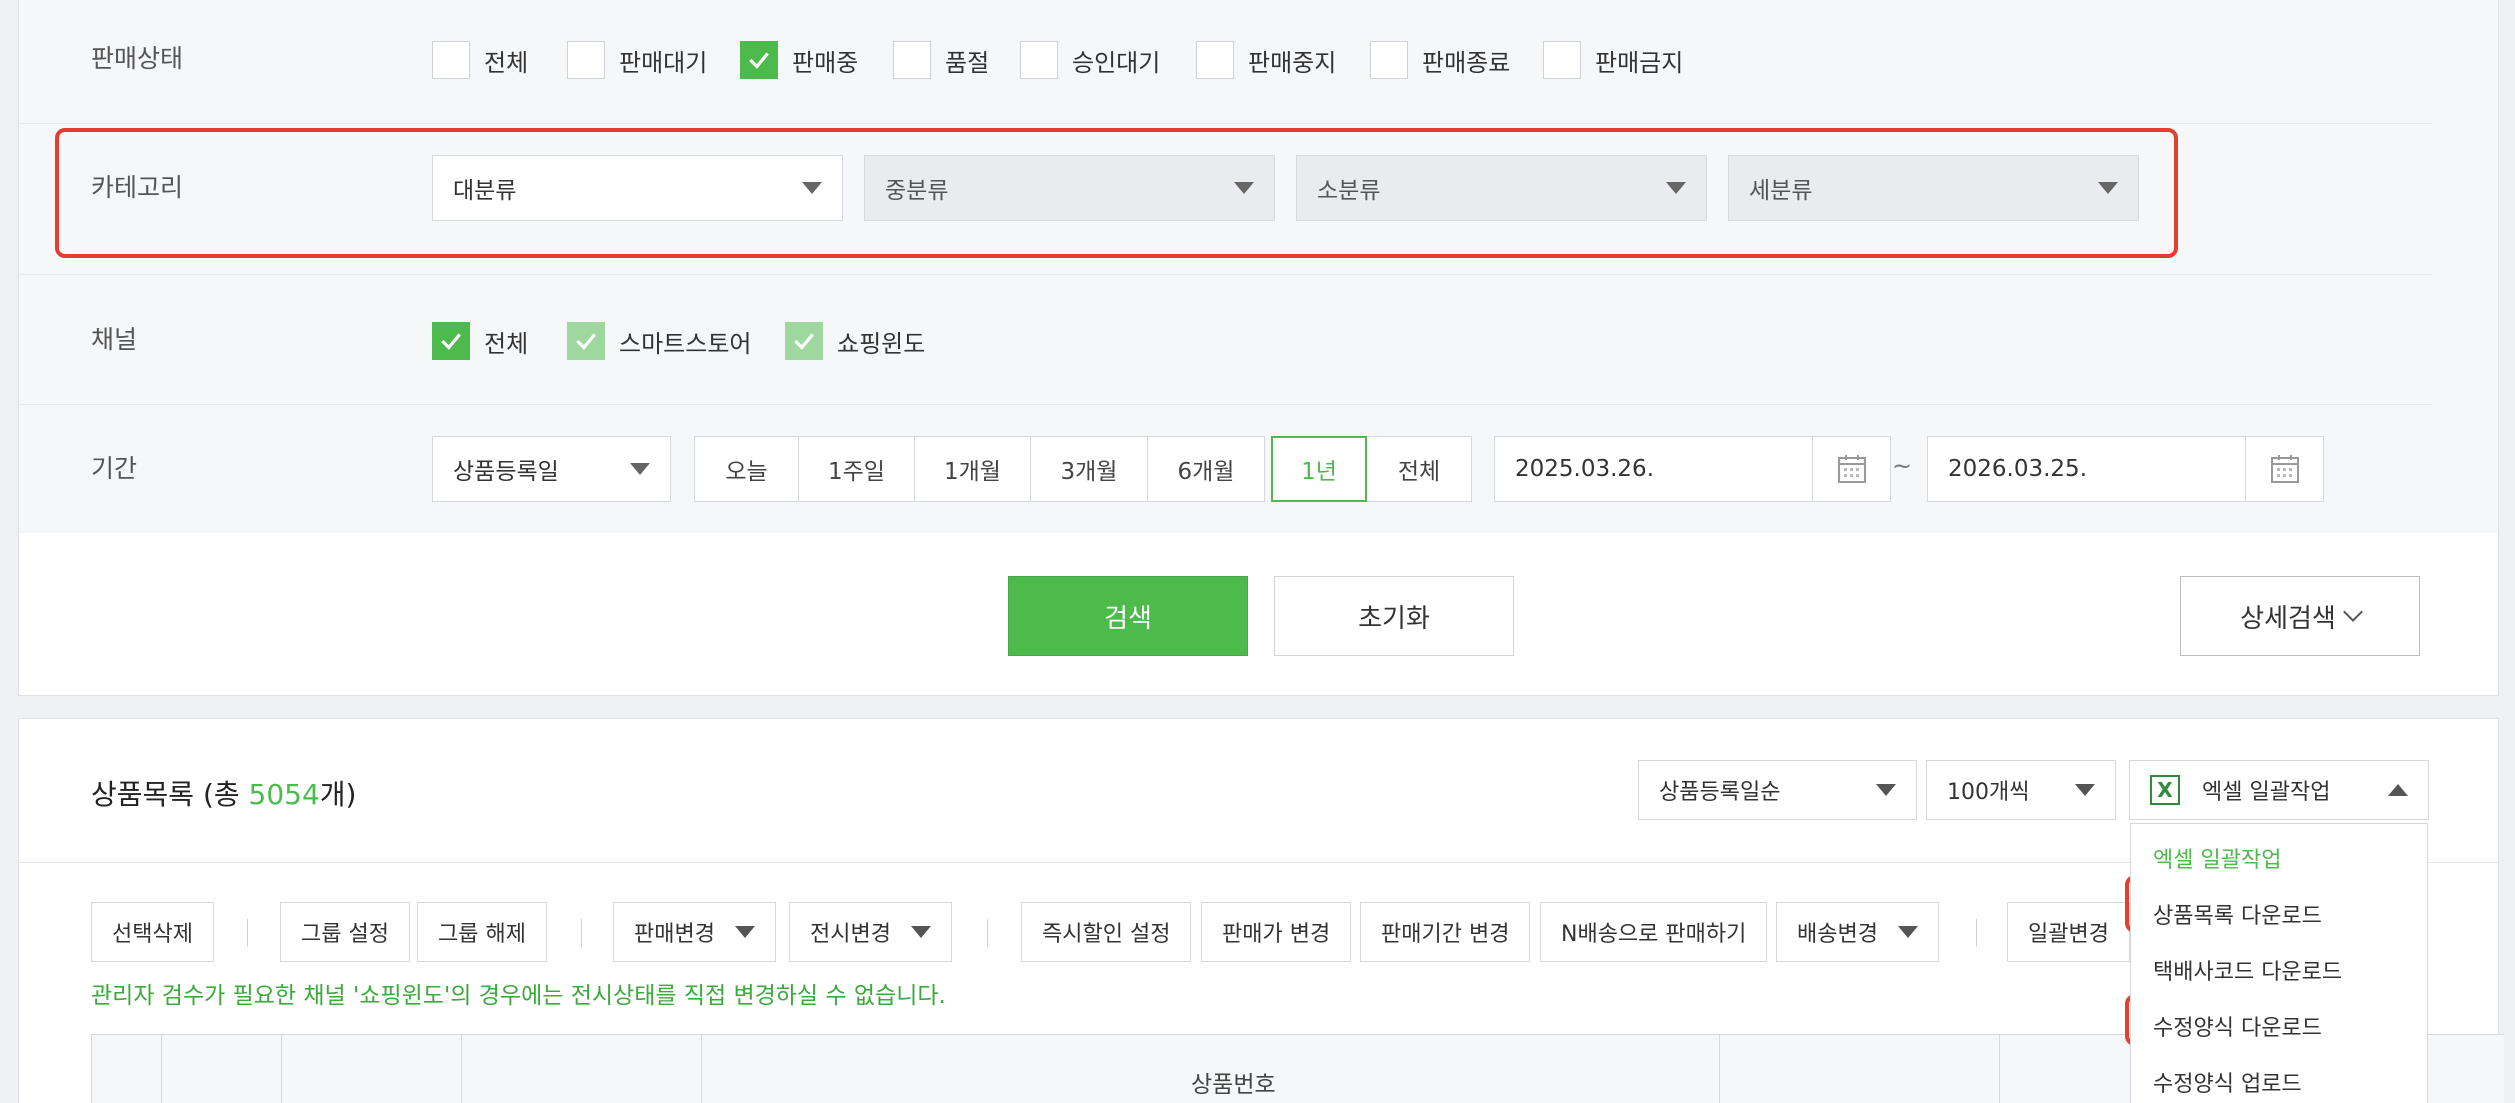 Image resolution: width=2515 pixels, height=1103 pixels. Describe the element at coordinates (152, 932) in the screenshot. I see `delete-selected-button: 선택삭제` at that location.